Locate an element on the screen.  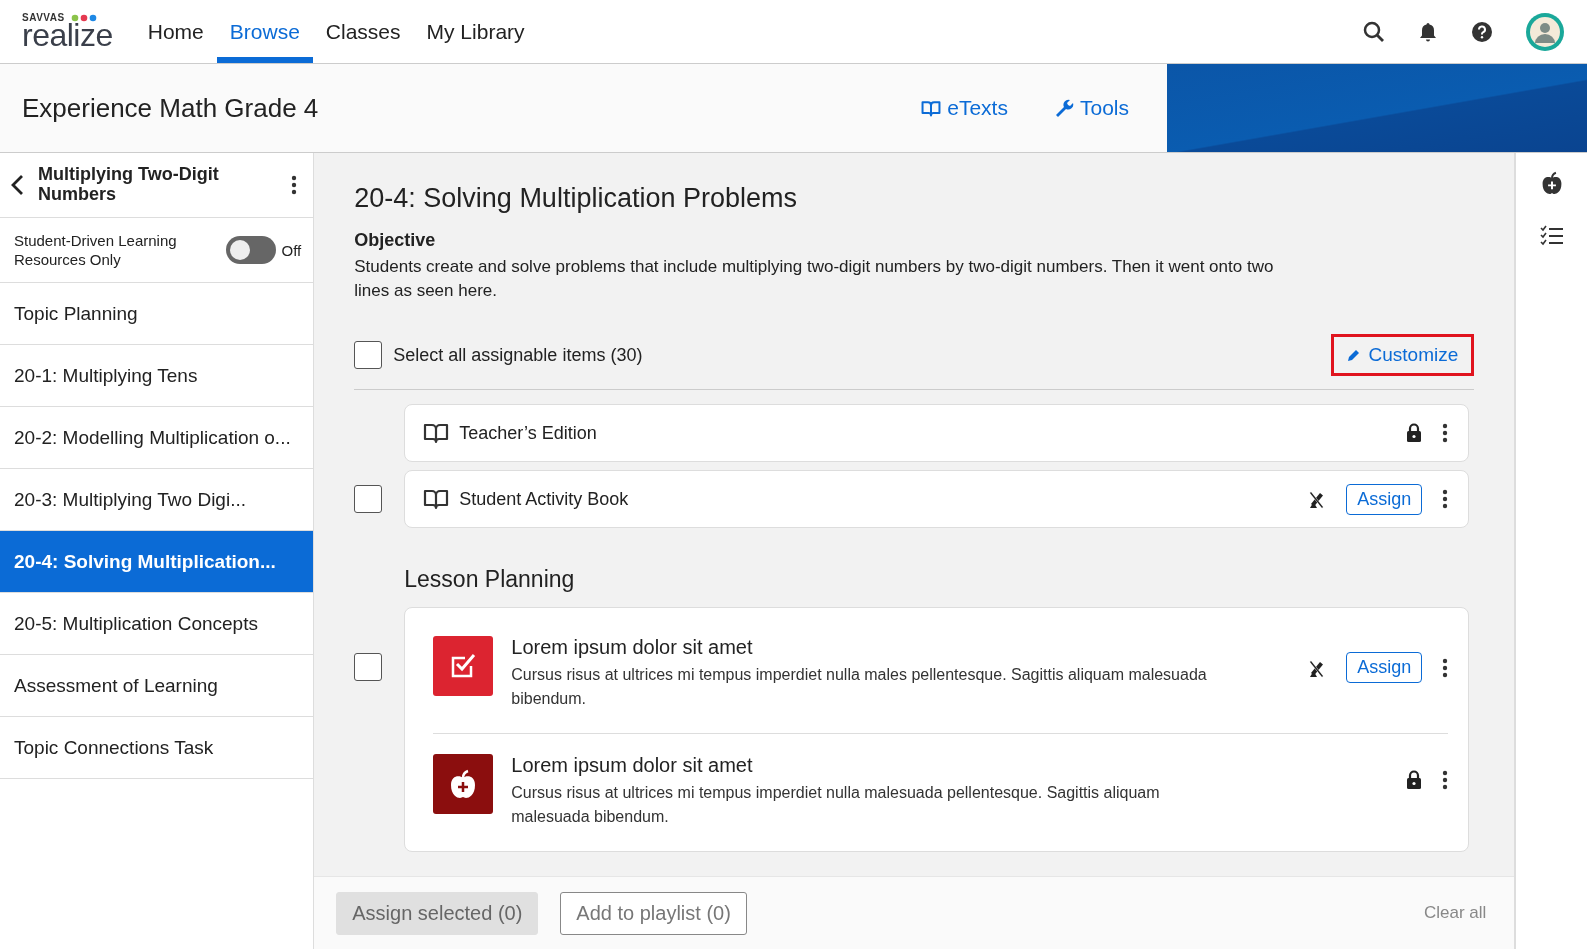
logo-brand-small: SAVVAS is located at coordinates (43, 17).